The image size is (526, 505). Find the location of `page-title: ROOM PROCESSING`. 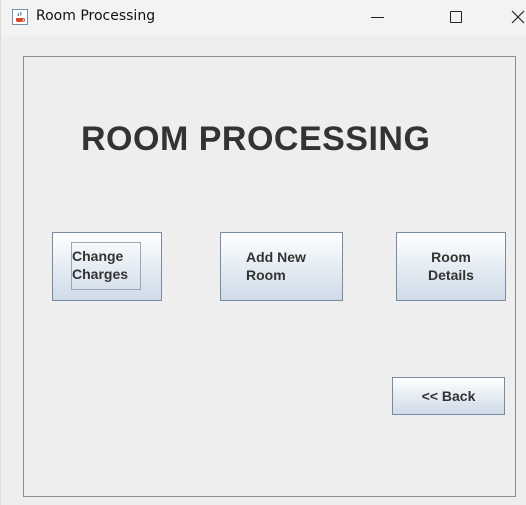

page-title: ROOM PROCESSING is located at coordinates (256, 139).